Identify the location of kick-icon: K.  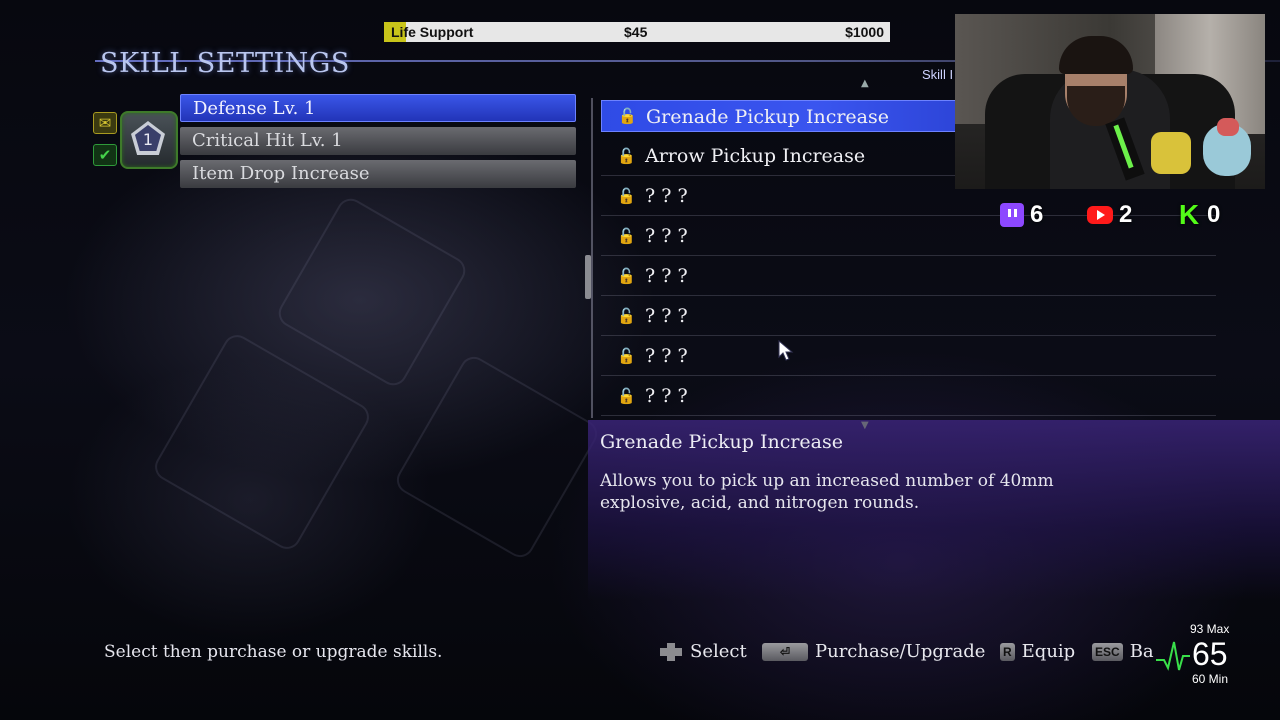
(1189, 214).